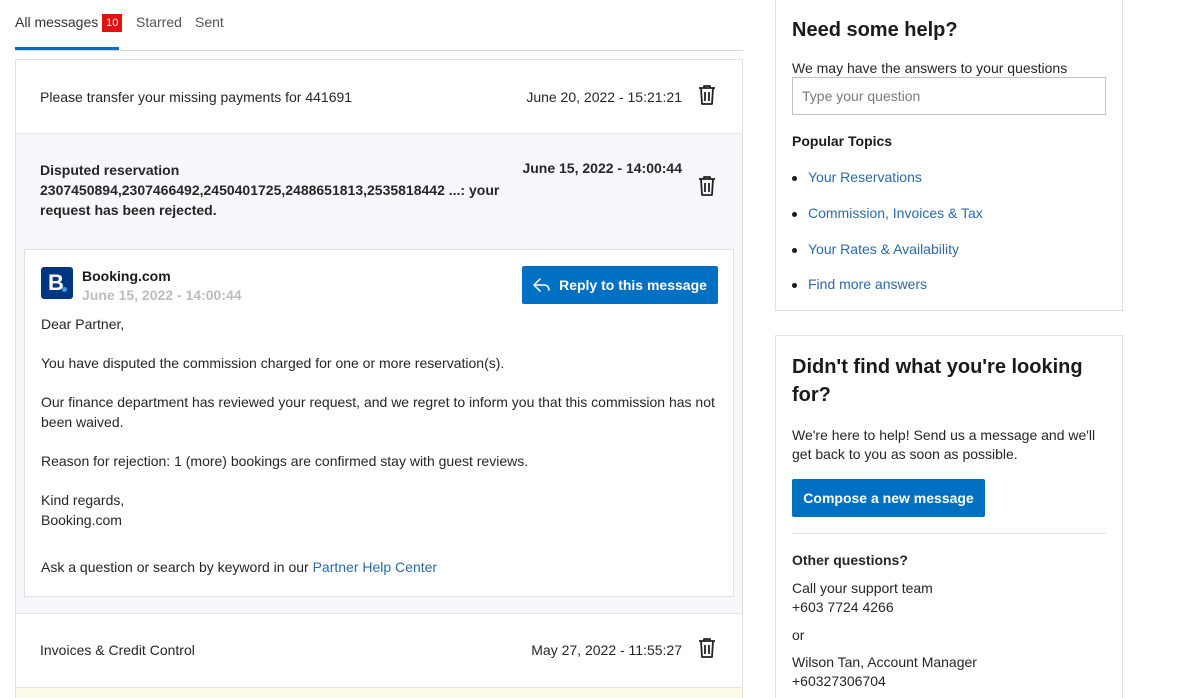 The image size is (1198, 698). Describe the element at coordinates (875, 30) in the screenshot. I see `help-title: Need some help?` at that location.